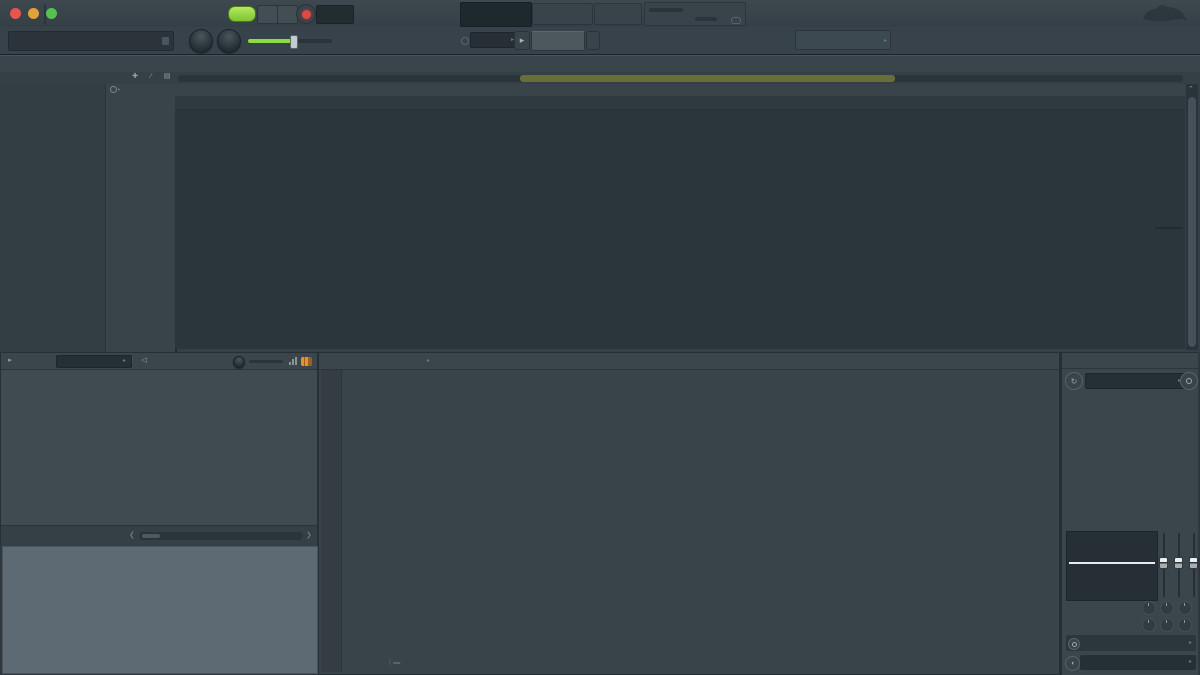 The width and height of the screenshot is (1200, 675). Describe the element at coordinates (1163, 563) in the screenshot. I see `eq-band1-handle` at that location.